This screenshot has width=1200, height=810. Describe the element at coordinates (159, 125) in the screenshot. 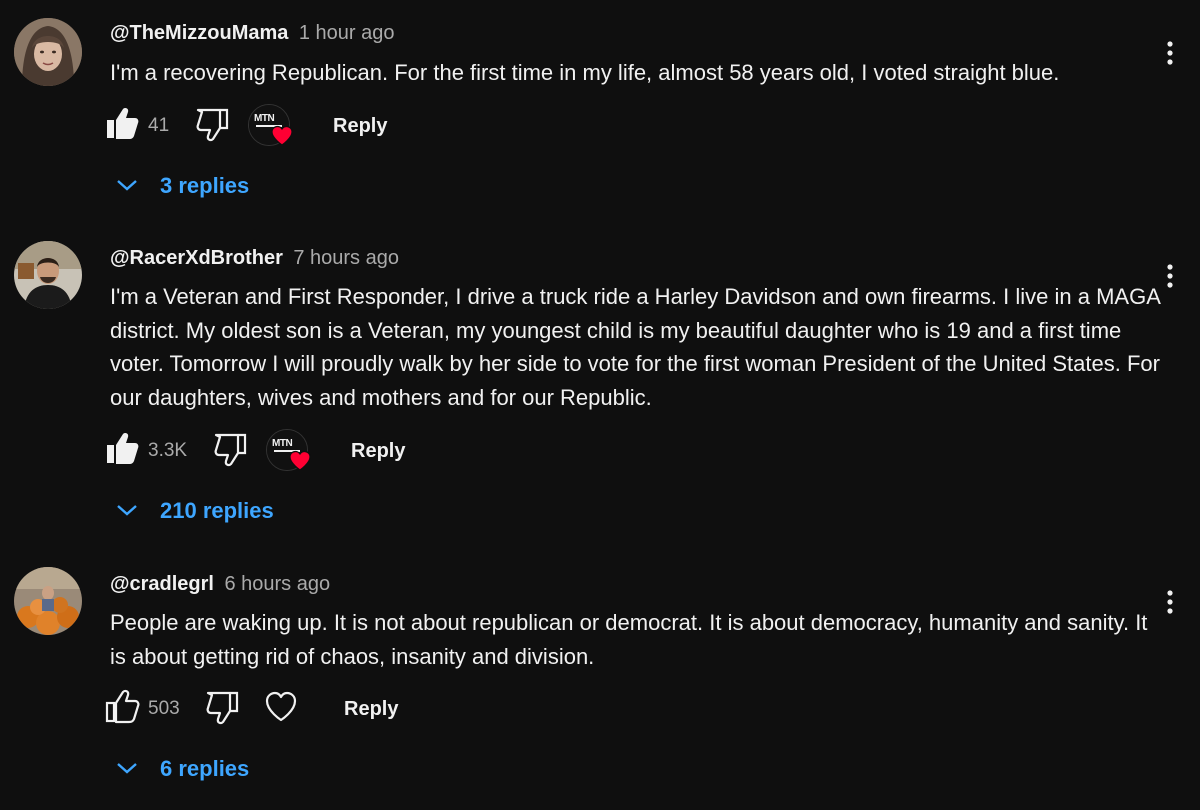

I see `like-count: 41` at that location.